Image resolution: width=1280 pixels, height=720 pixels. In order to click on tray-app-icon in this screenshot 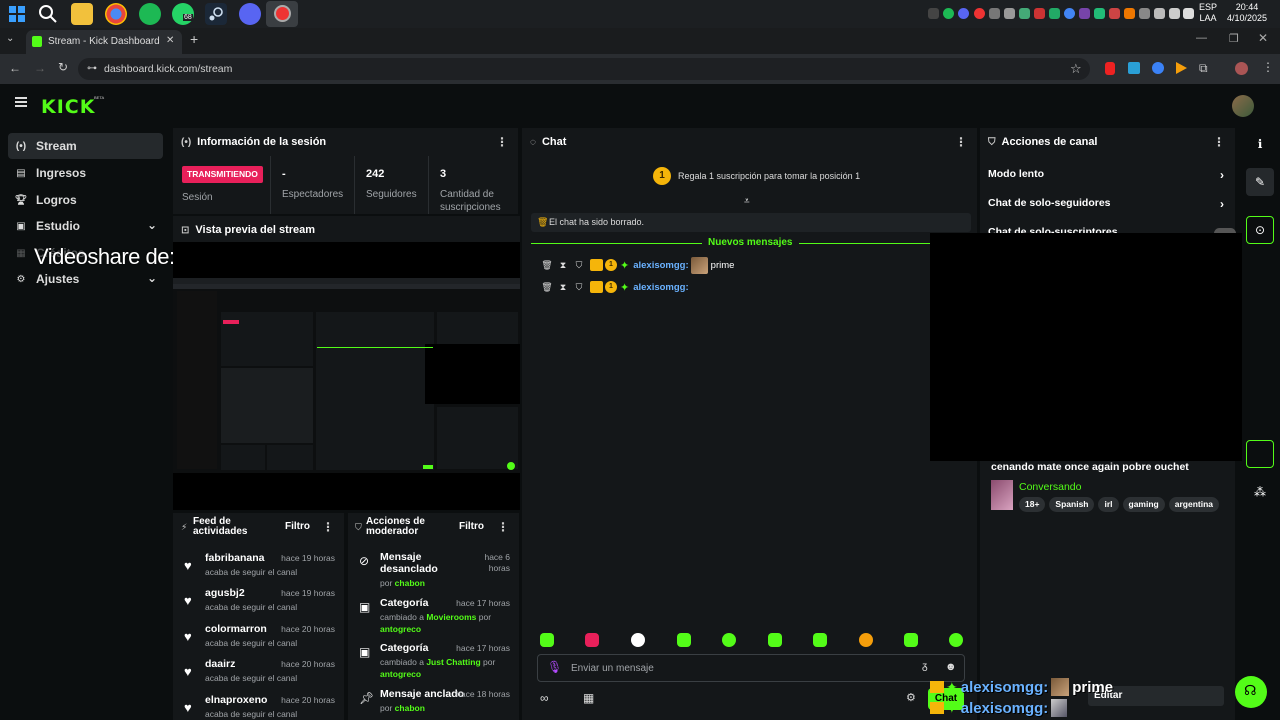, I will do `click(979, 13)`.